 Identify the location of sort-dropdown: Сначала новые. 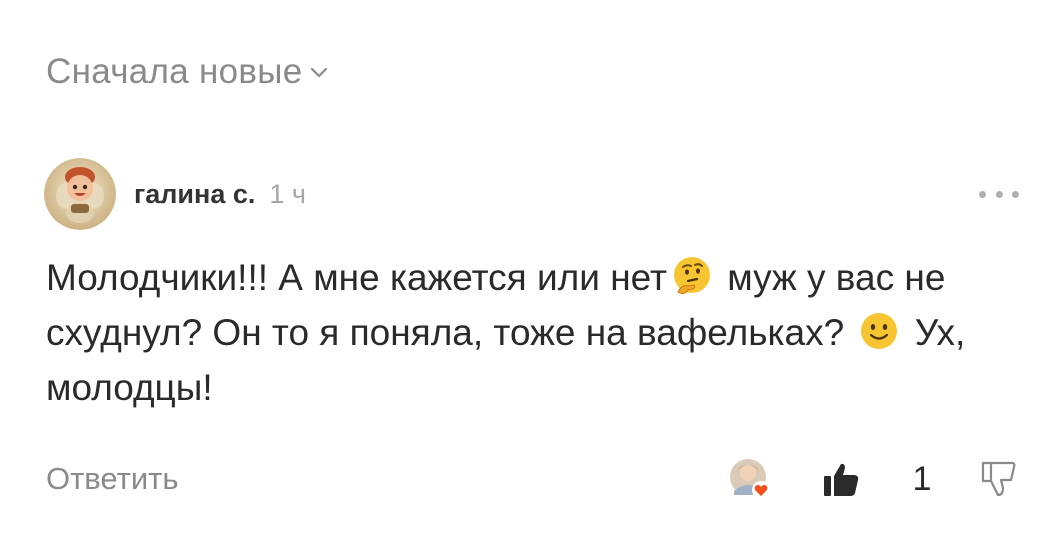
(187, 72).